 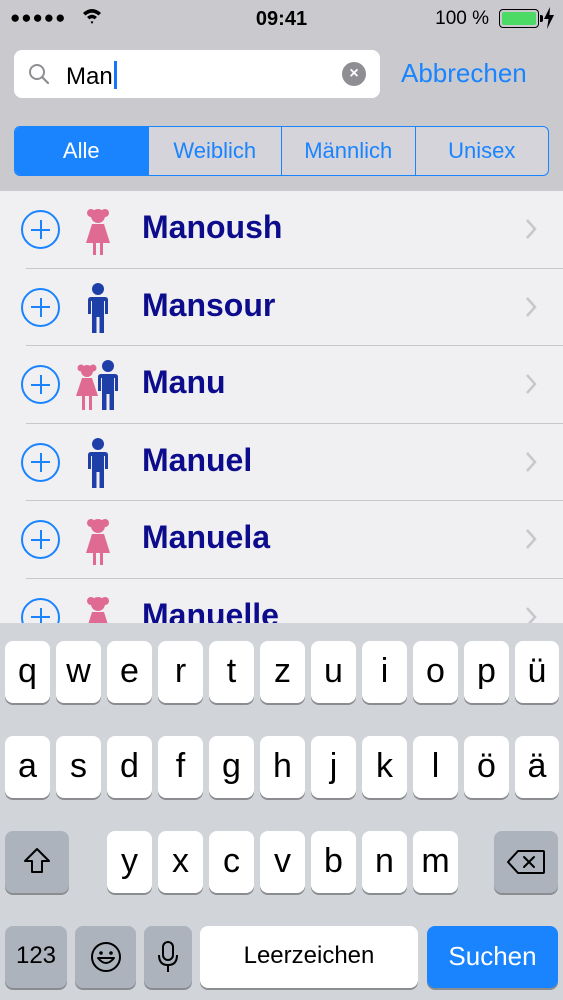 I want to click on cancel-button: Abbrechen, so click(x=464, y=73).